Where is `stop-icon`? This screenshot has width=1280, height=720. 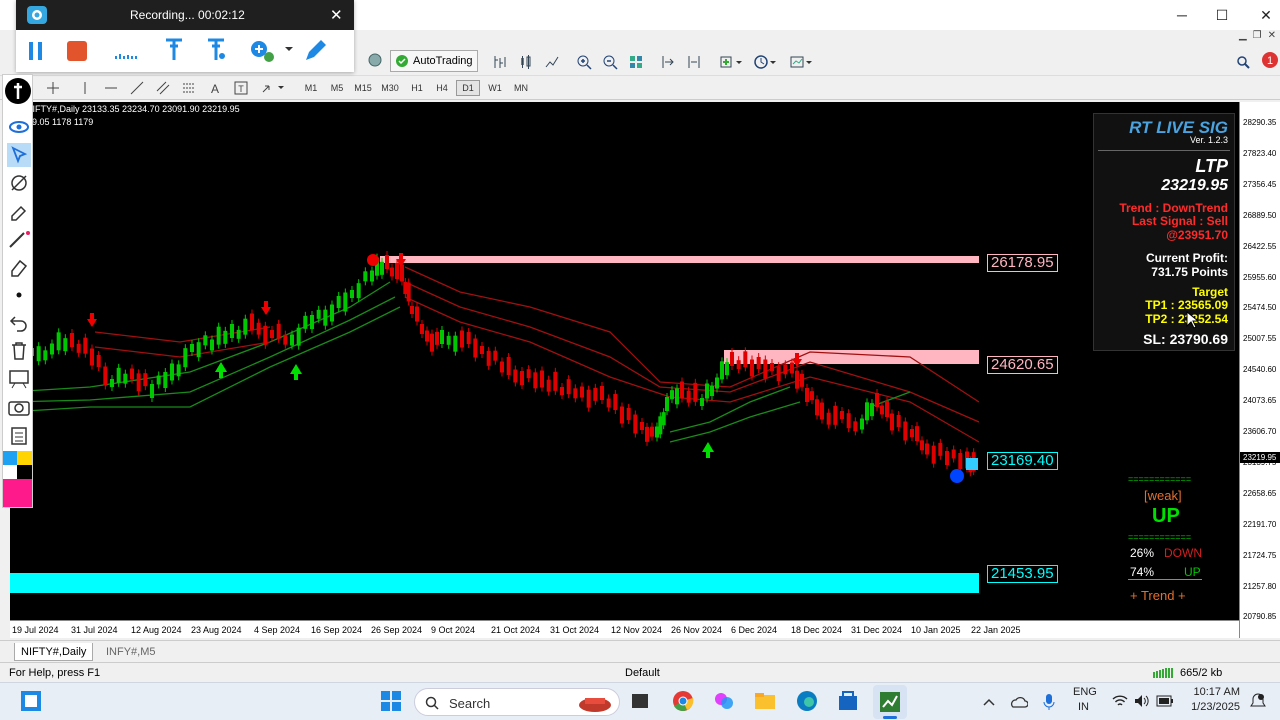 stop-icon is located at coordinates (77, 51).